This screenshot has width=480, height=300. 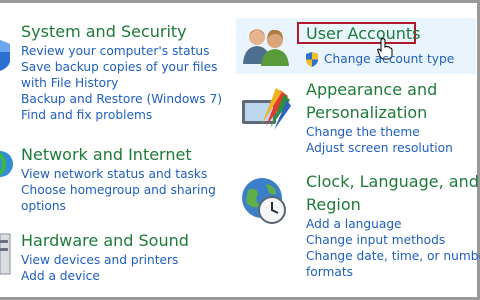 What do you see at coordinates (121, 99) in the screenshot?
I see `backup-restore-link: Backup and Restore (Windows 7)` at bounding box center [121, 99].